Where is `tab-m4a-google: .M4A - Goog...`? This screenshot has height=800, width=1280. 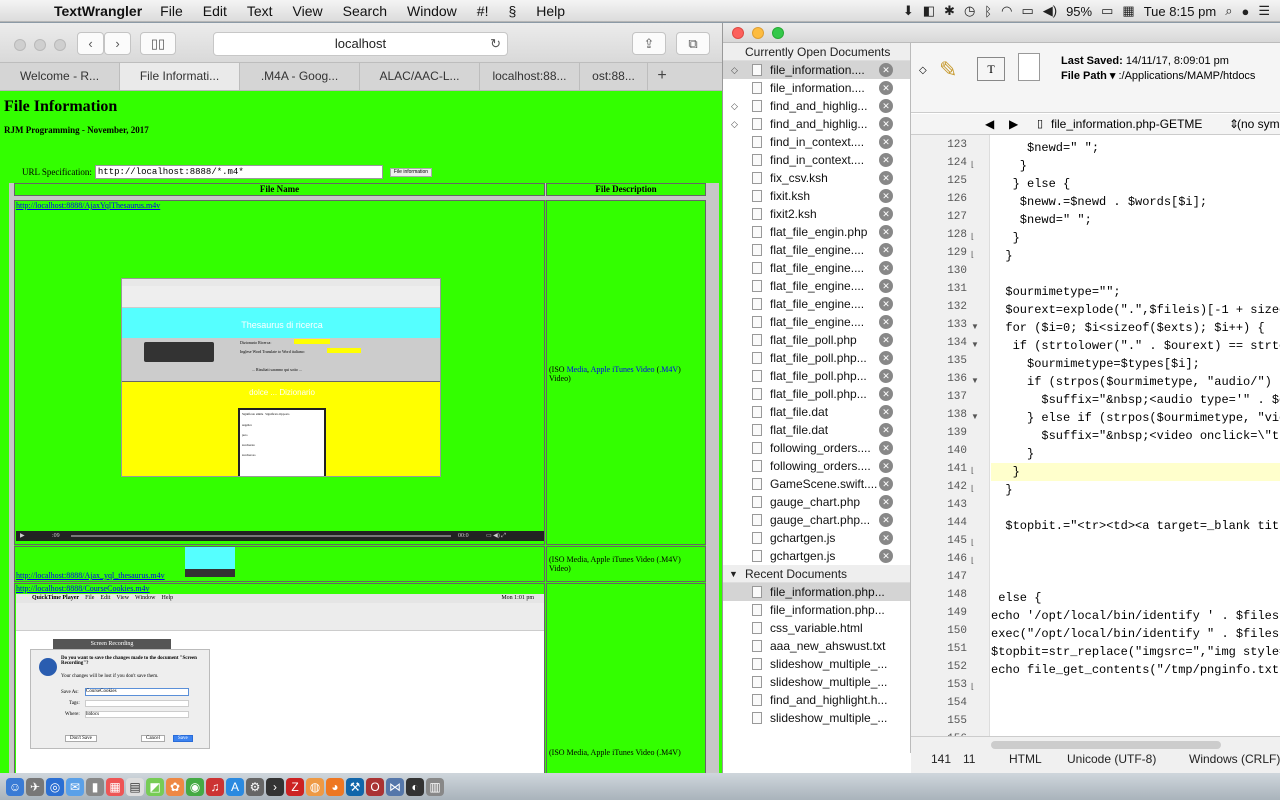
tab-m4a-google: .M4A - Goog... is located at coordinates (300, 76).